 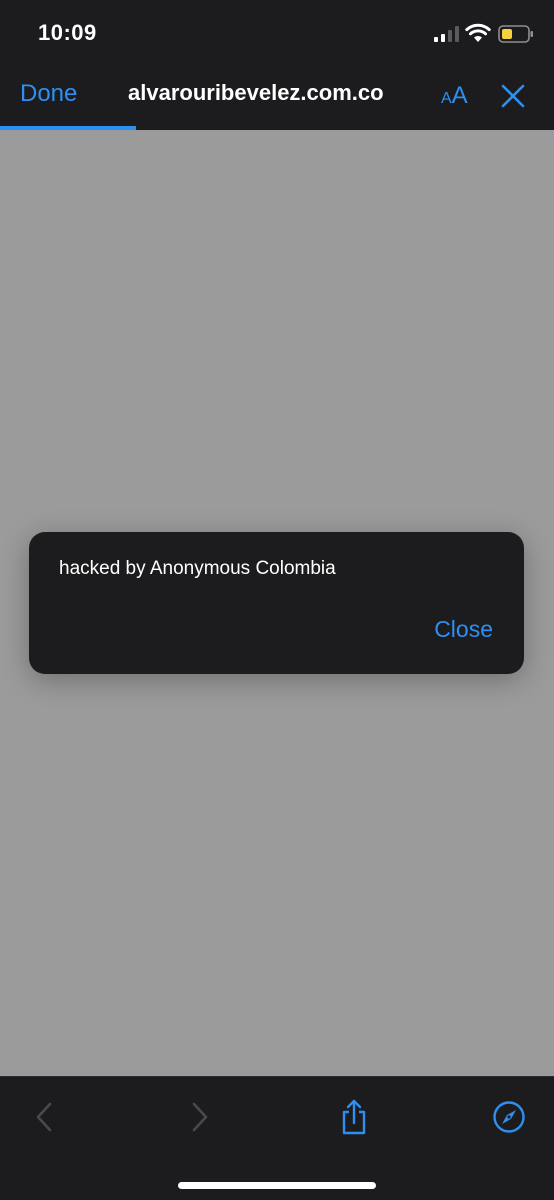 I want to click on status-bar: 10:09, so click(x=277, y=32).